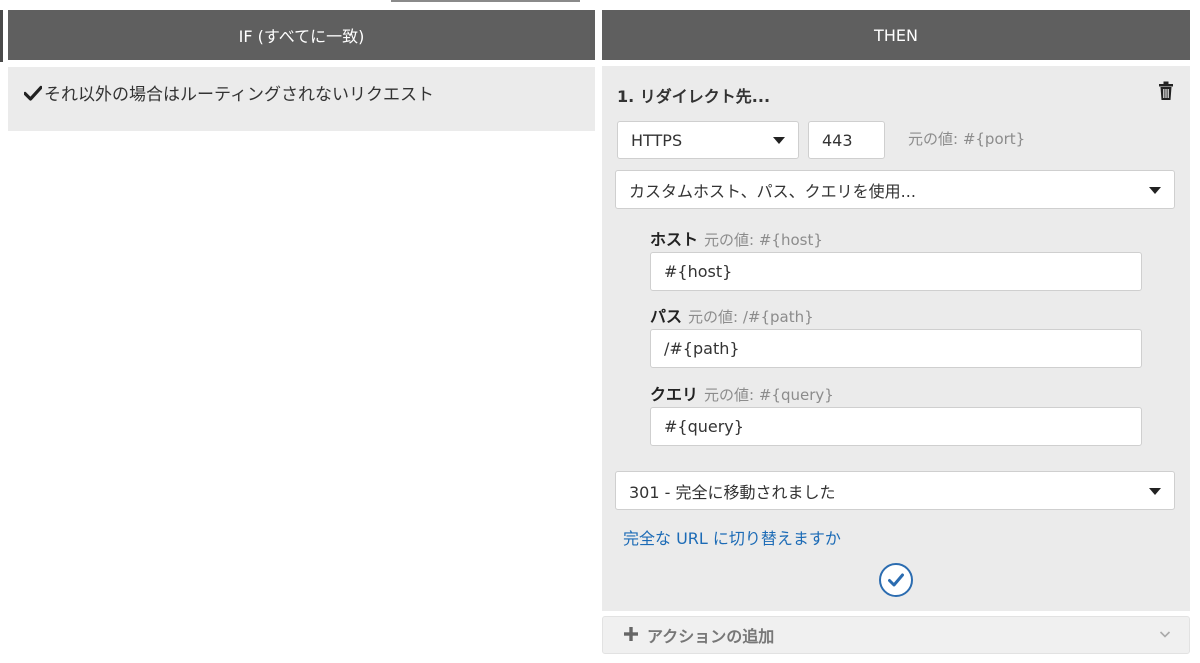 The image size is (1200, 663). I want to click on check-circle-icon, so click(896, 580).